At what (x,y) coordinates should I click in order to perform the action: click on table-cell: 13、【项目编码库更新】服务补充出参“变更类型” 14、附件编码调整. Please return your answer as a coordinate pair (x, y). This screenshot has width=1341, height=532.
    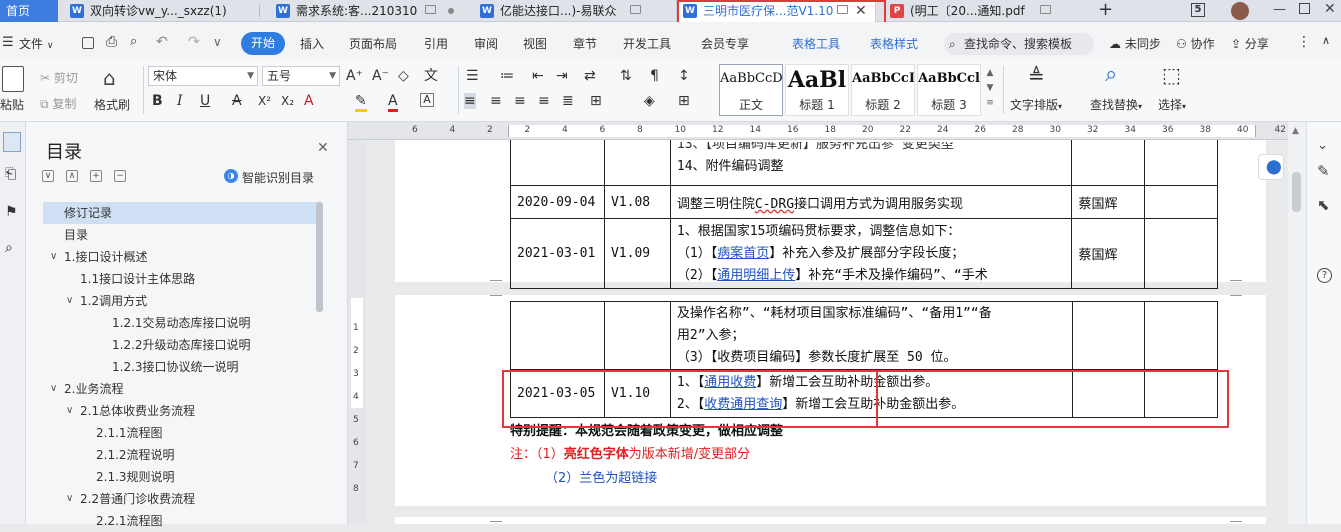
    Looking at the image, I should click on (871, 163).